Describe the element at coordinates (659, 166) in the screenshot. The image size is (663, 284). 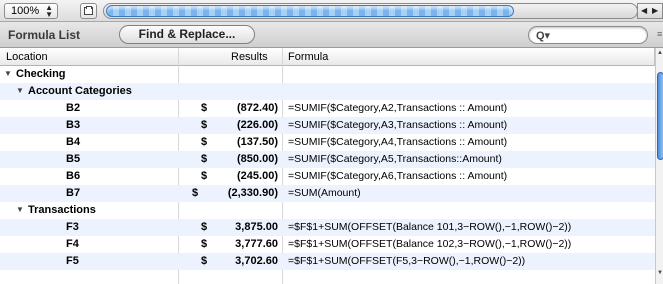
I see `vertical-scrollbar: ▲ ▼` at that location.